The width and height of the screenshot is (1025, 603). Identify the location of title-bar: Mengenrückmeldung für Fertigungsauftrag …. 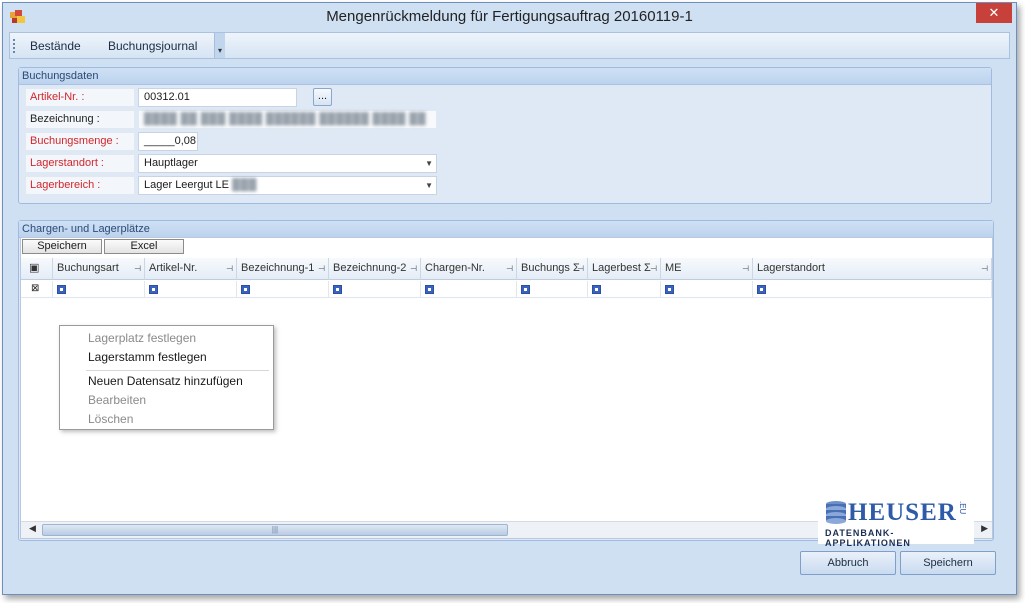
(509, 17).